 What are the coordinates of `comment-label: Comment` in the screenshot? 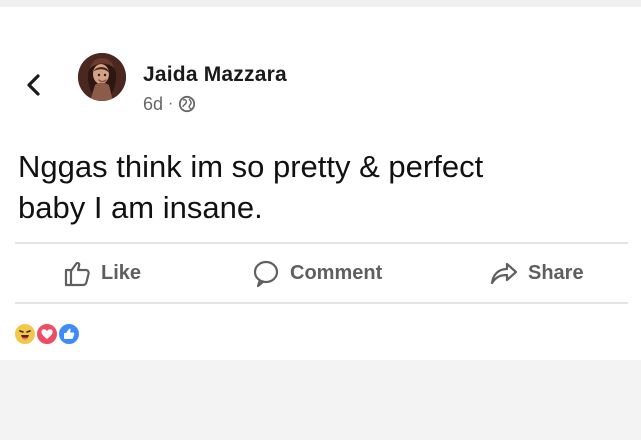 It's located at (336, 272).